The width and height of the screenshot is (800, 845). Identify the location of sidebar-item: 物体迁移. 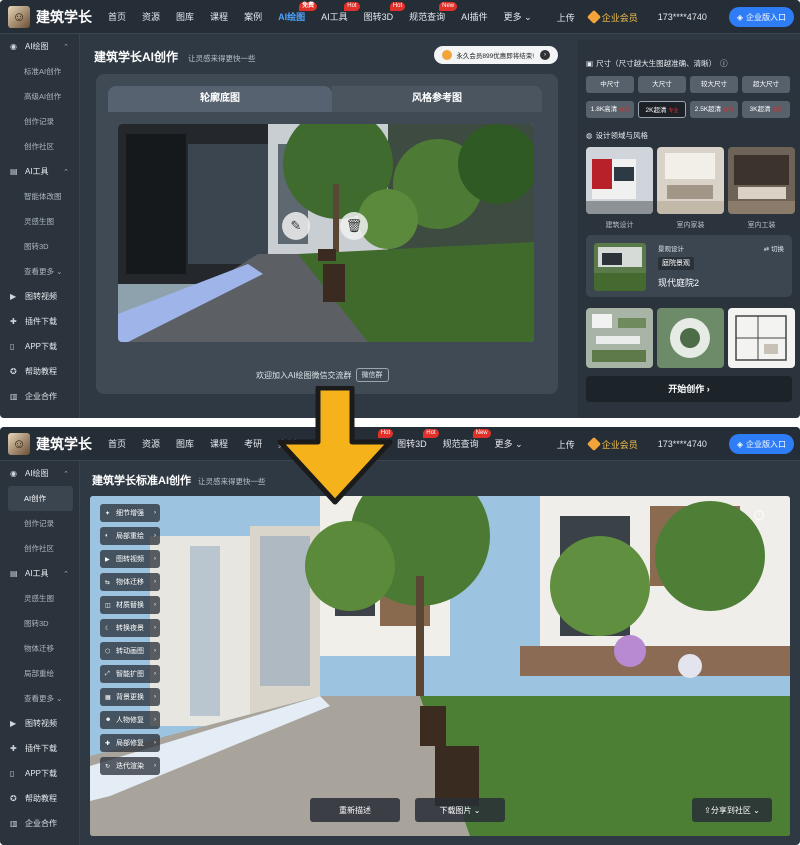
(39, 648).